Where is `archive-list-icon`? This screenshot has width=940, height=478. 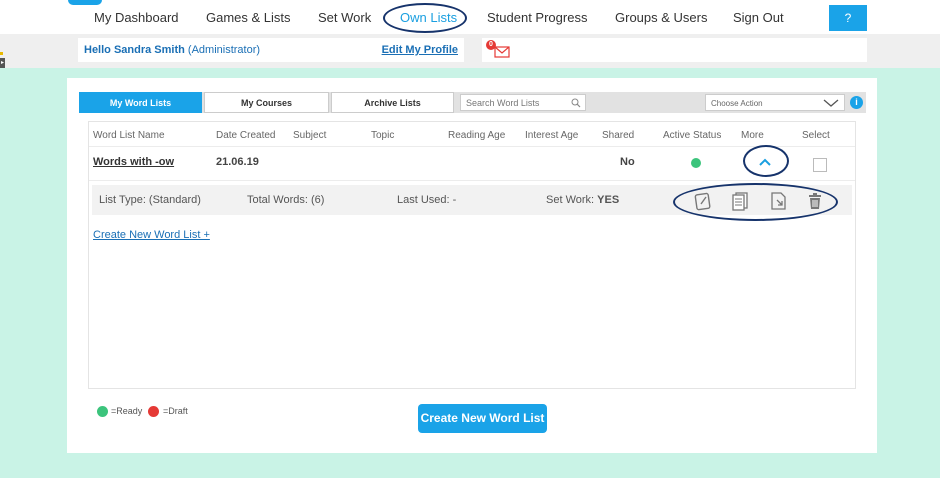
archive-list-icon is located at coordinates (778, 201).